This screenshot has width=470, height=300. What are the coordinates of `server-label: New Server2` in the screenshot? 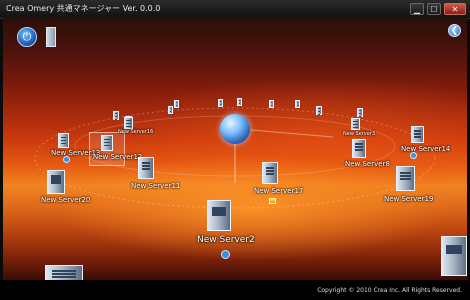 It's located at (226, 240).